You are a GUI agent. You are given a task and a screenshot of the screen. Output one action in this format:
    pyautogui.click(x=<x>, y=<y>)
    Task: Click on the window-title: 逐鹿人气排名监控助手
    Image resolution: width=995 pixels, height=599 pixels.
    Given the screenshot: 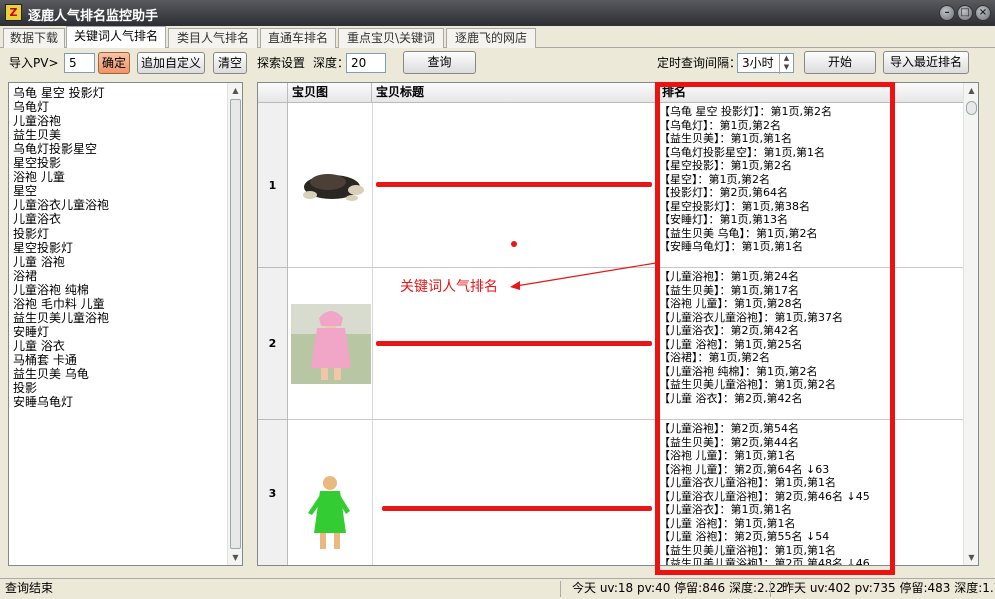 What is the action you would take?
    pyautogui.click(x=93, y=16)
    